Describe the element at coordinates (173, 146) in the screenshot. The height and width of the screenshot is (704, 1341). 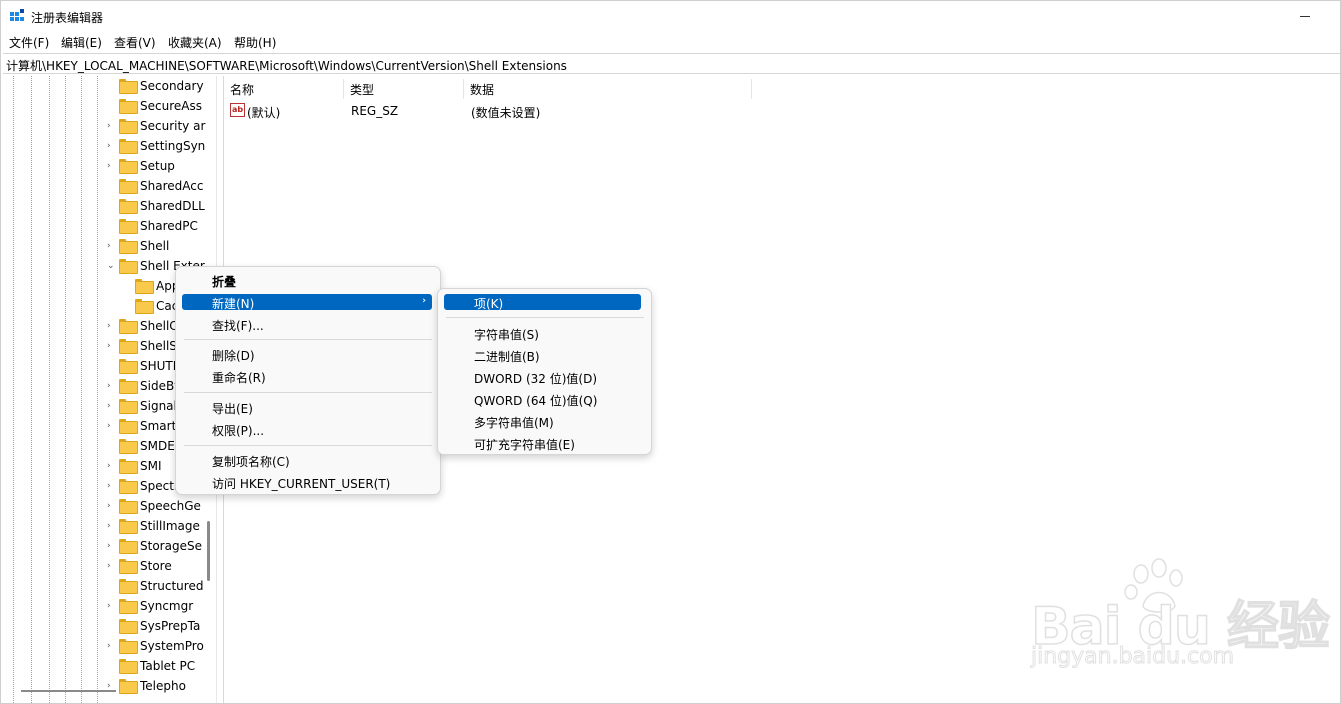
I see `tree-item-label: SettingSyn` at that location.